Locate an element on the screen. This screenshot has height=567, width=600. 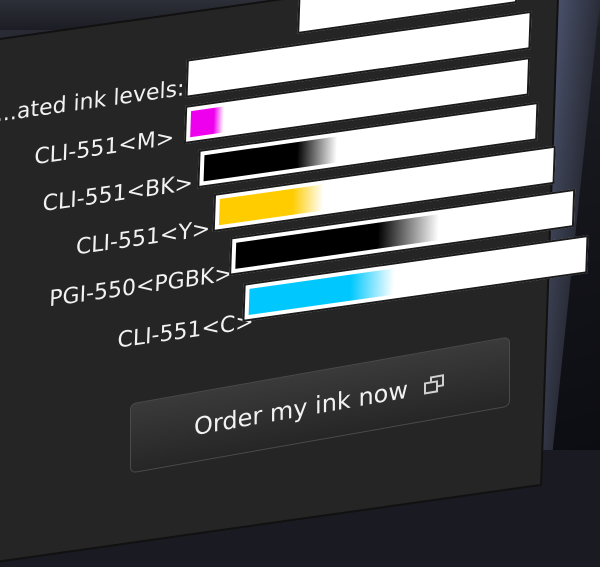
external-window-icon is located at coordinates (435, 385).